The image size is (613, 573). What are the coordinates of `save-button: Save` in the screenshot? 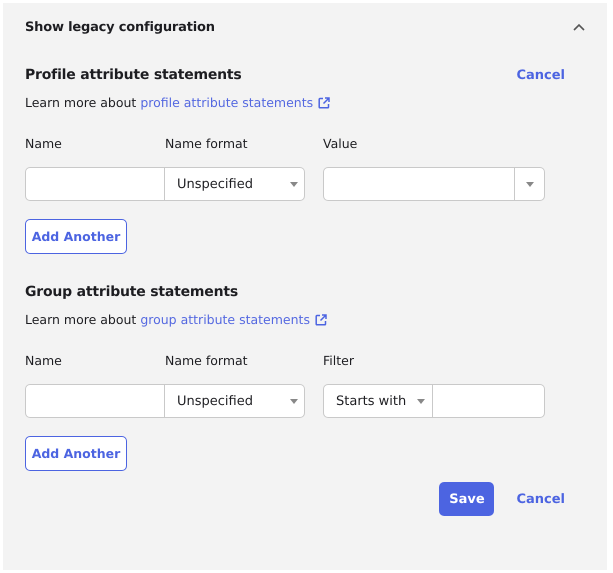 It's located at (466, 499).